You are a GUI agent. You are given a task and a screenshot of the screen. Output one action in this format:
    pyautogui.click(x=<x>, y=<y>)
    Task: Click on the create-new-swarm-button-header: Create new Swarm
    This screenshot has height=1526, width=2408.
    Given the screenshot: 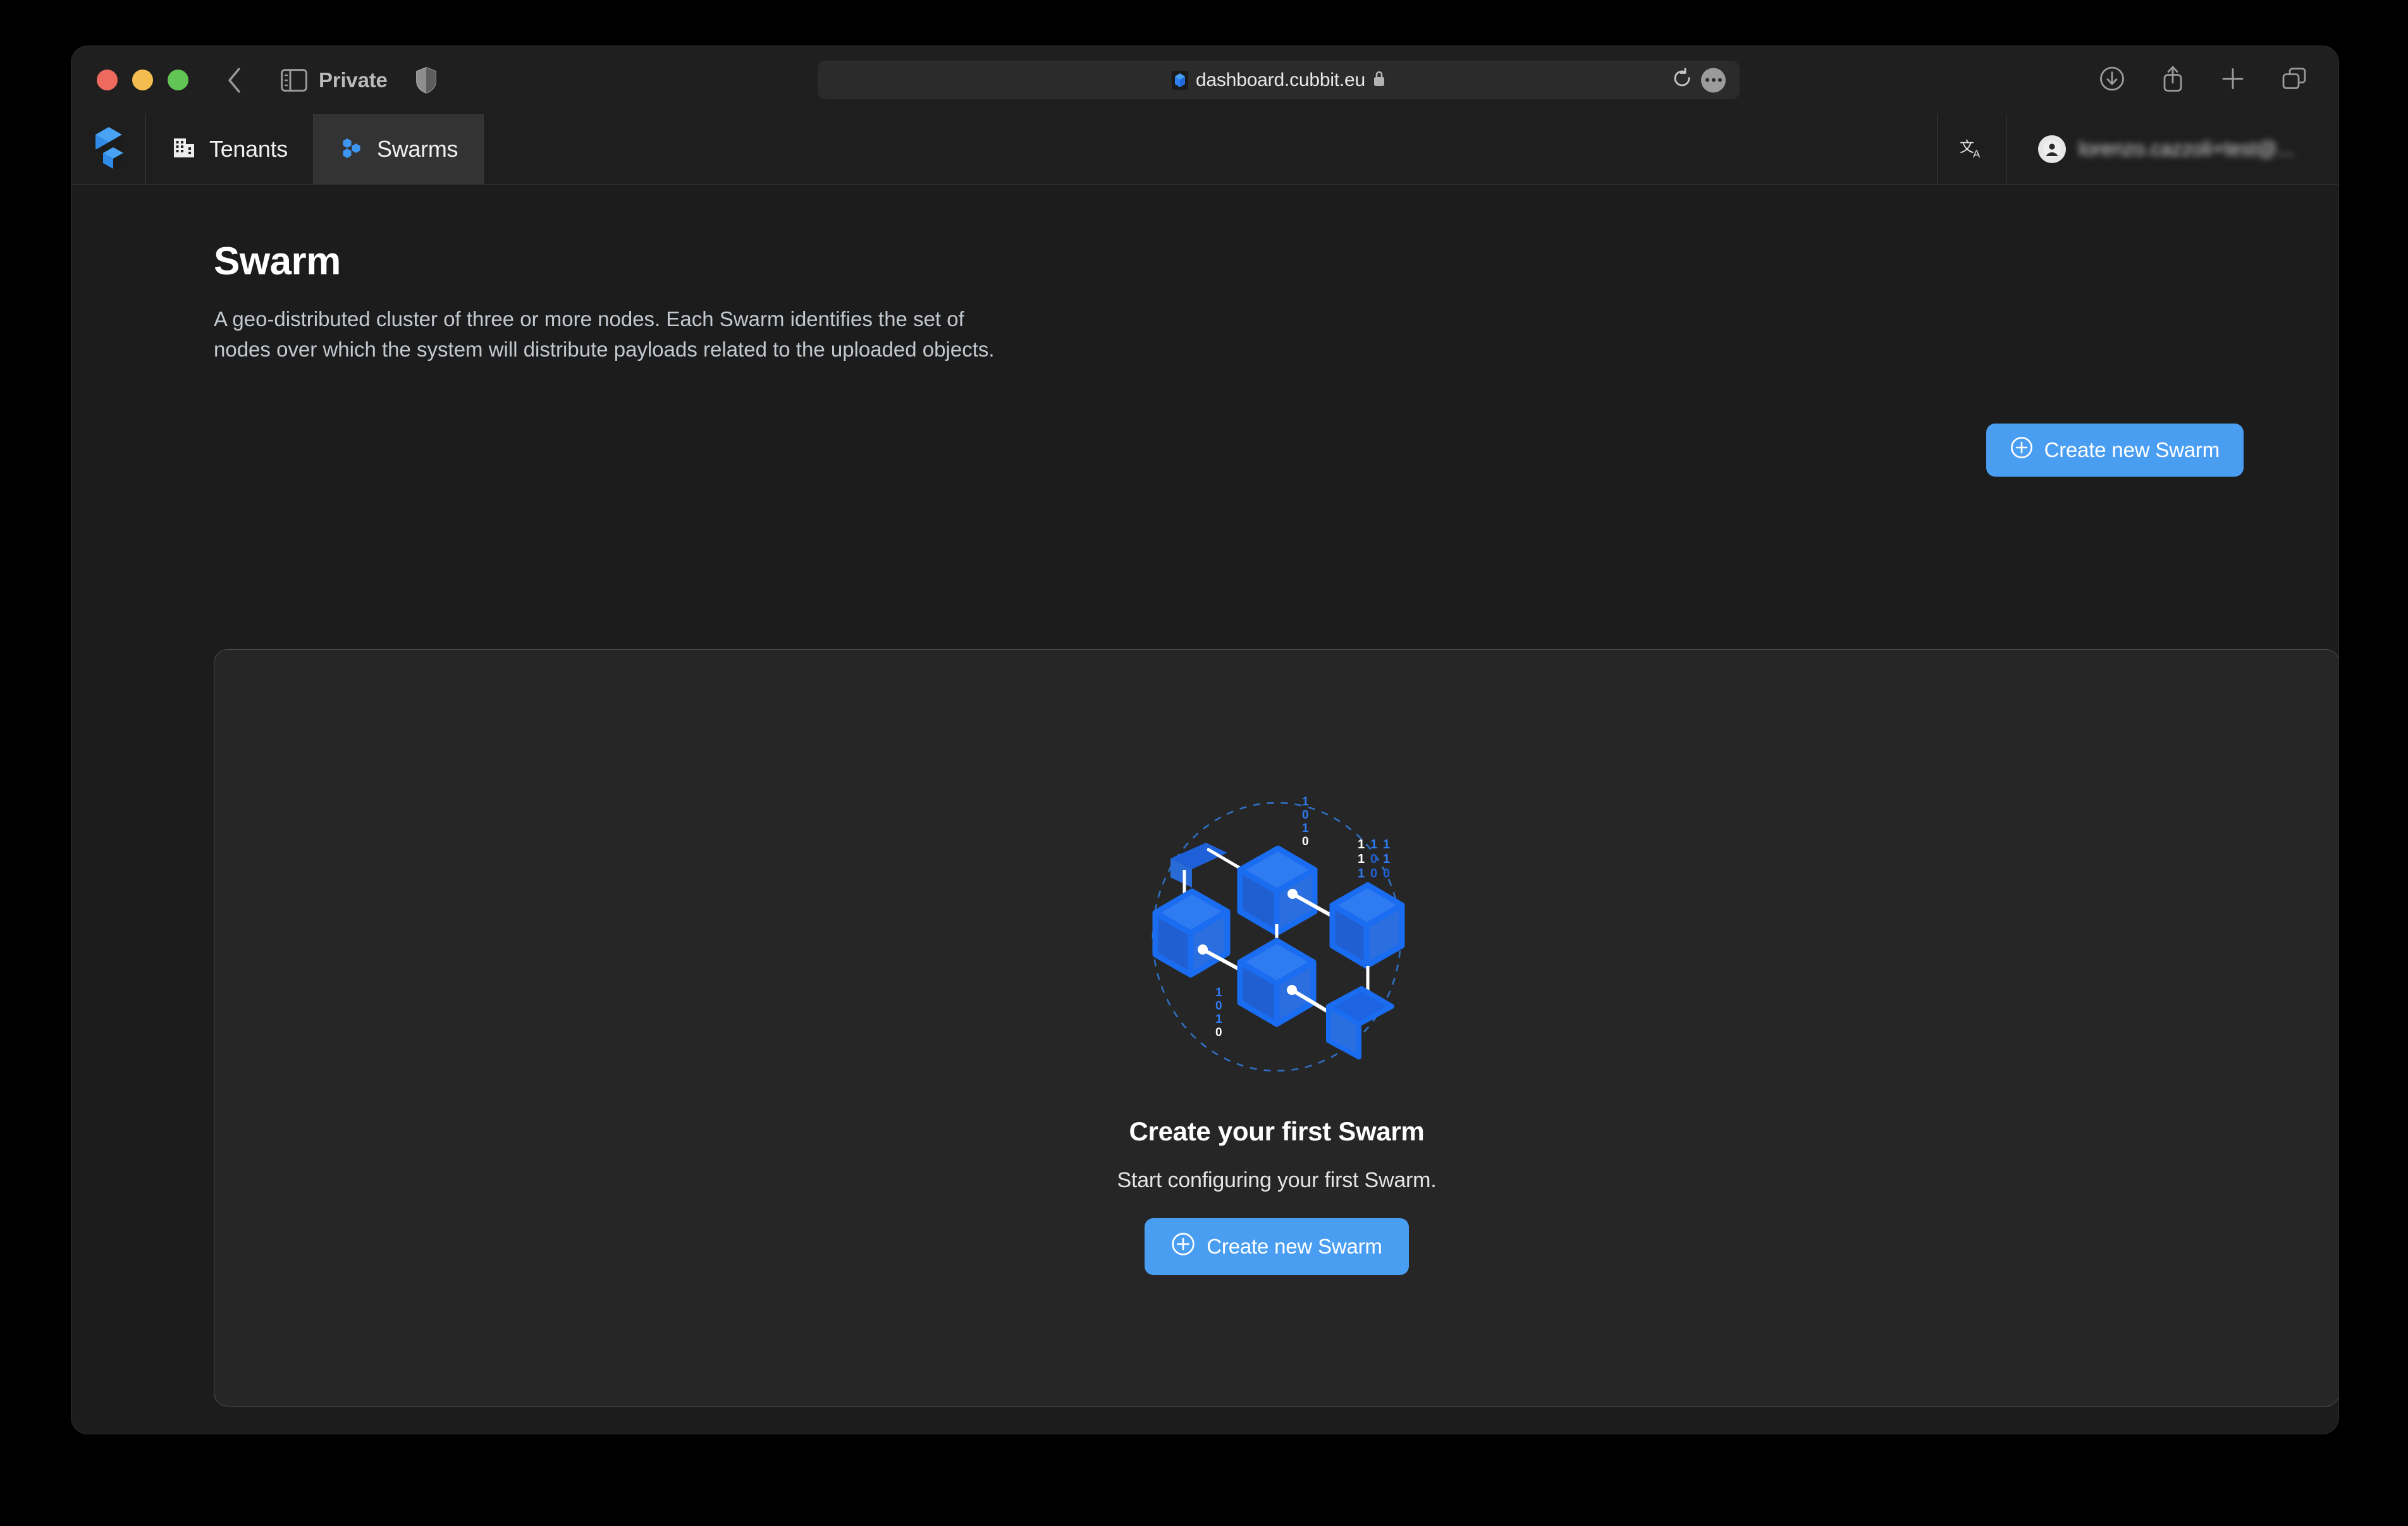 What is the action you would take?
    pyautogui.click(x=2115, y=450)
    